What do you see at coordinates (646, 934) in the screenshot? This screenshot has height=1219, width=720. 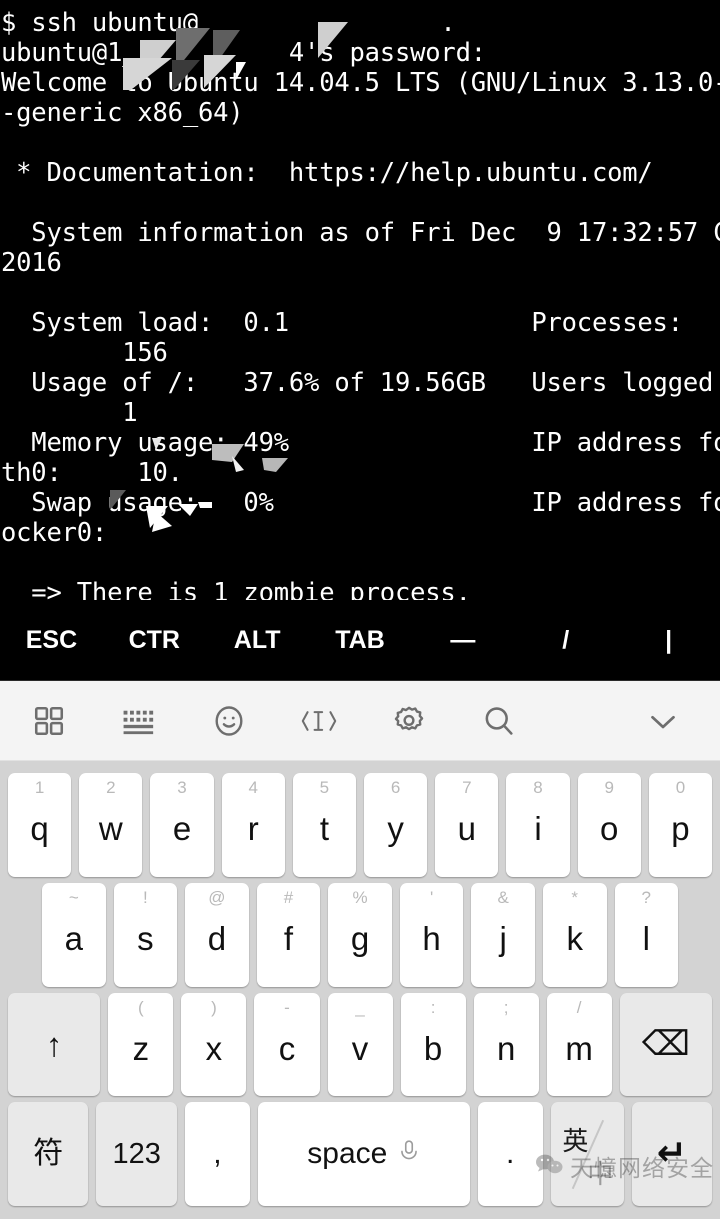 I see `key-l: ? l` at bounding box center [646, 934].